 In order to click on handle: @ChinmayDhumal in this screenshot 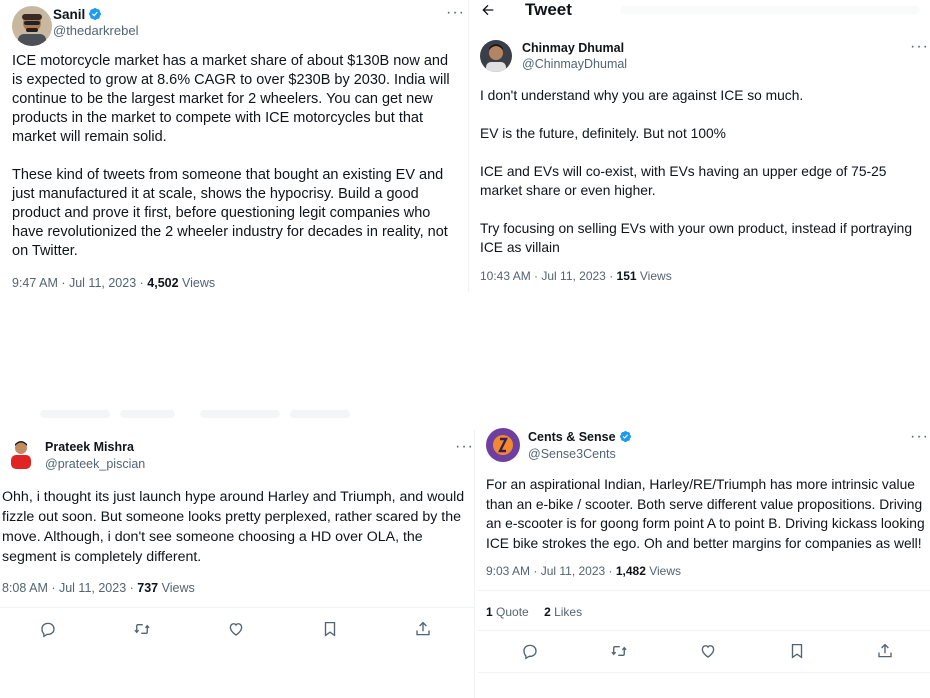, I will do `click(574, 64)`.